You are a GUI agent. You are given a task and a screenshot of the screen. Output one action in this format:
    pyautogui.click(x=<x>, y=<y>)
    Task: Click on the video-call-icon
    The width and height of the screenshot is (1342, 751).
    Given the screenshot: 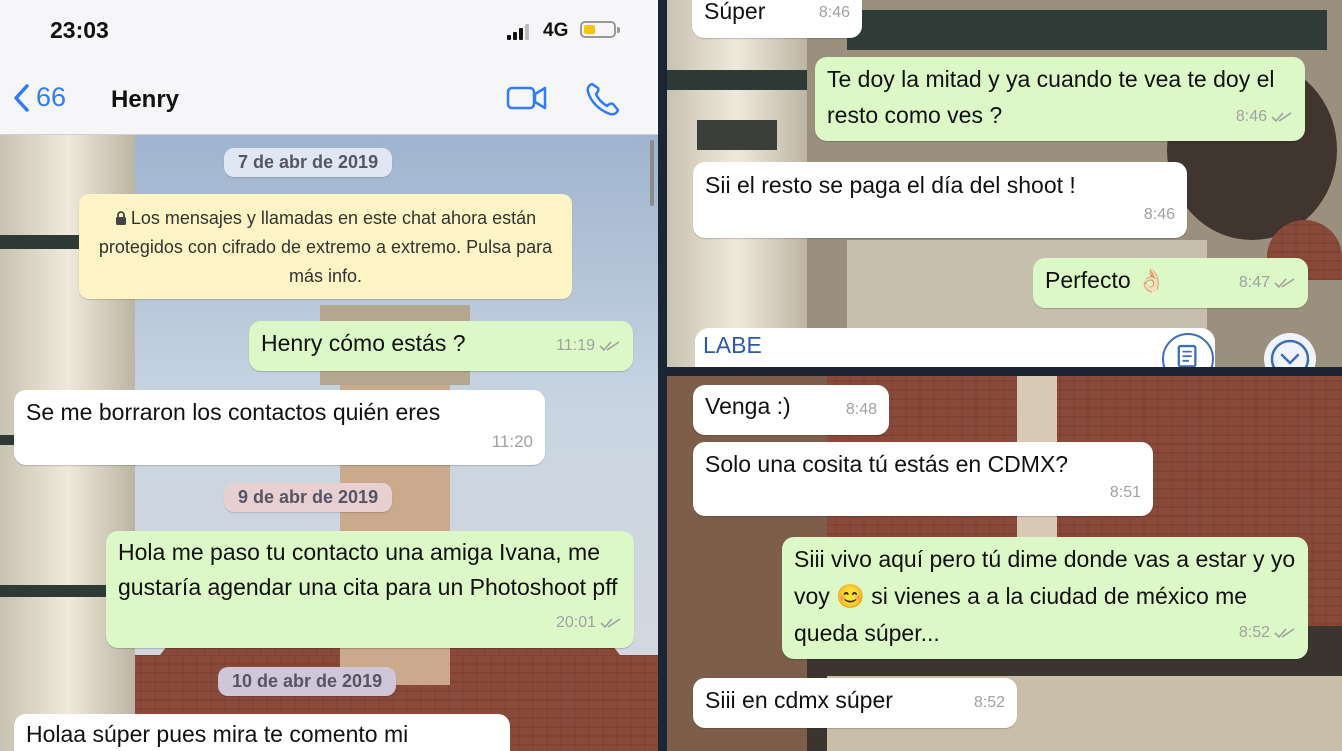 What is the action you would take?
    pyautogui.click(x=527, y=97)
    